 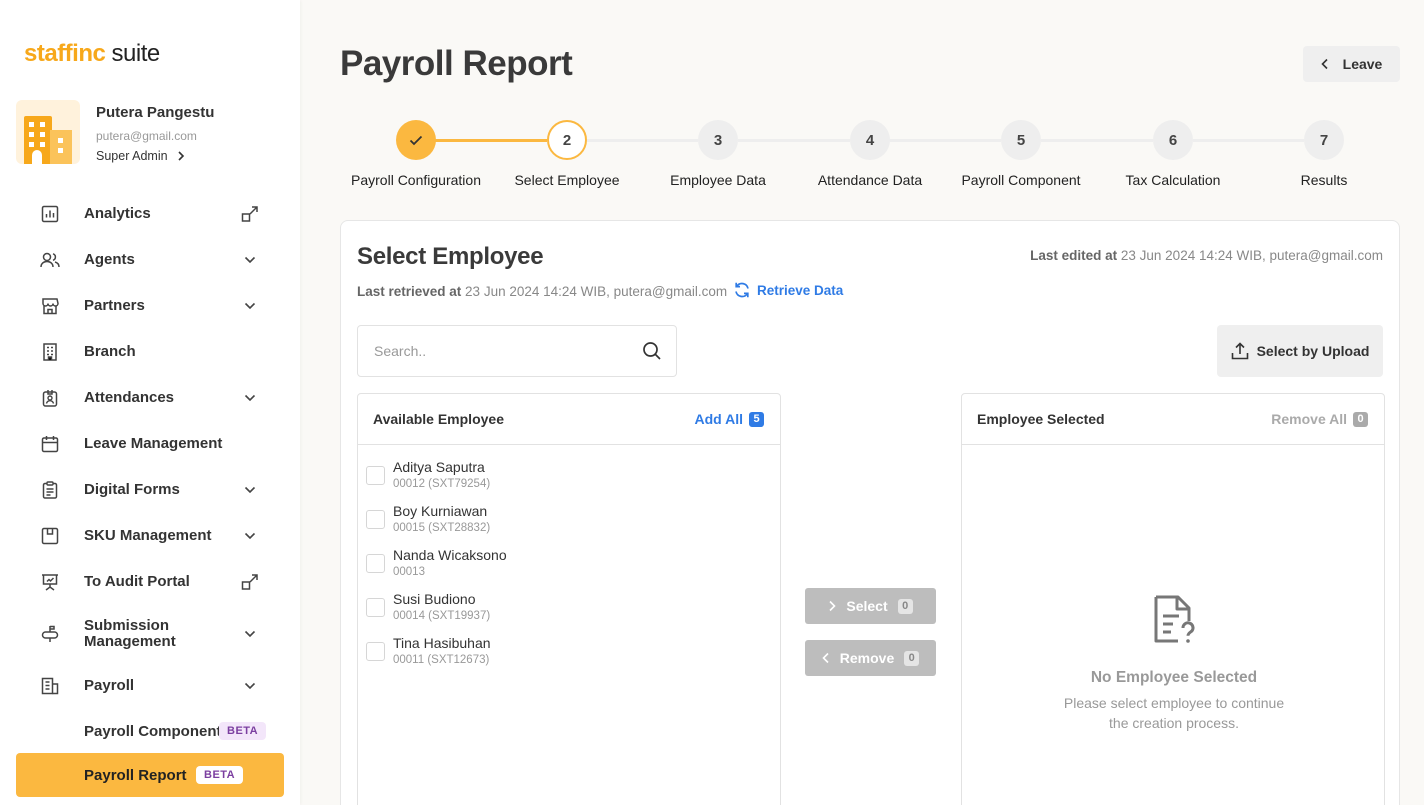 What do you see at coordinates (569, 651) in the screenshot?
I see `list-item: Tina Hasibuhan 00011 (SXT12673)` at bounding box center [569, 651].